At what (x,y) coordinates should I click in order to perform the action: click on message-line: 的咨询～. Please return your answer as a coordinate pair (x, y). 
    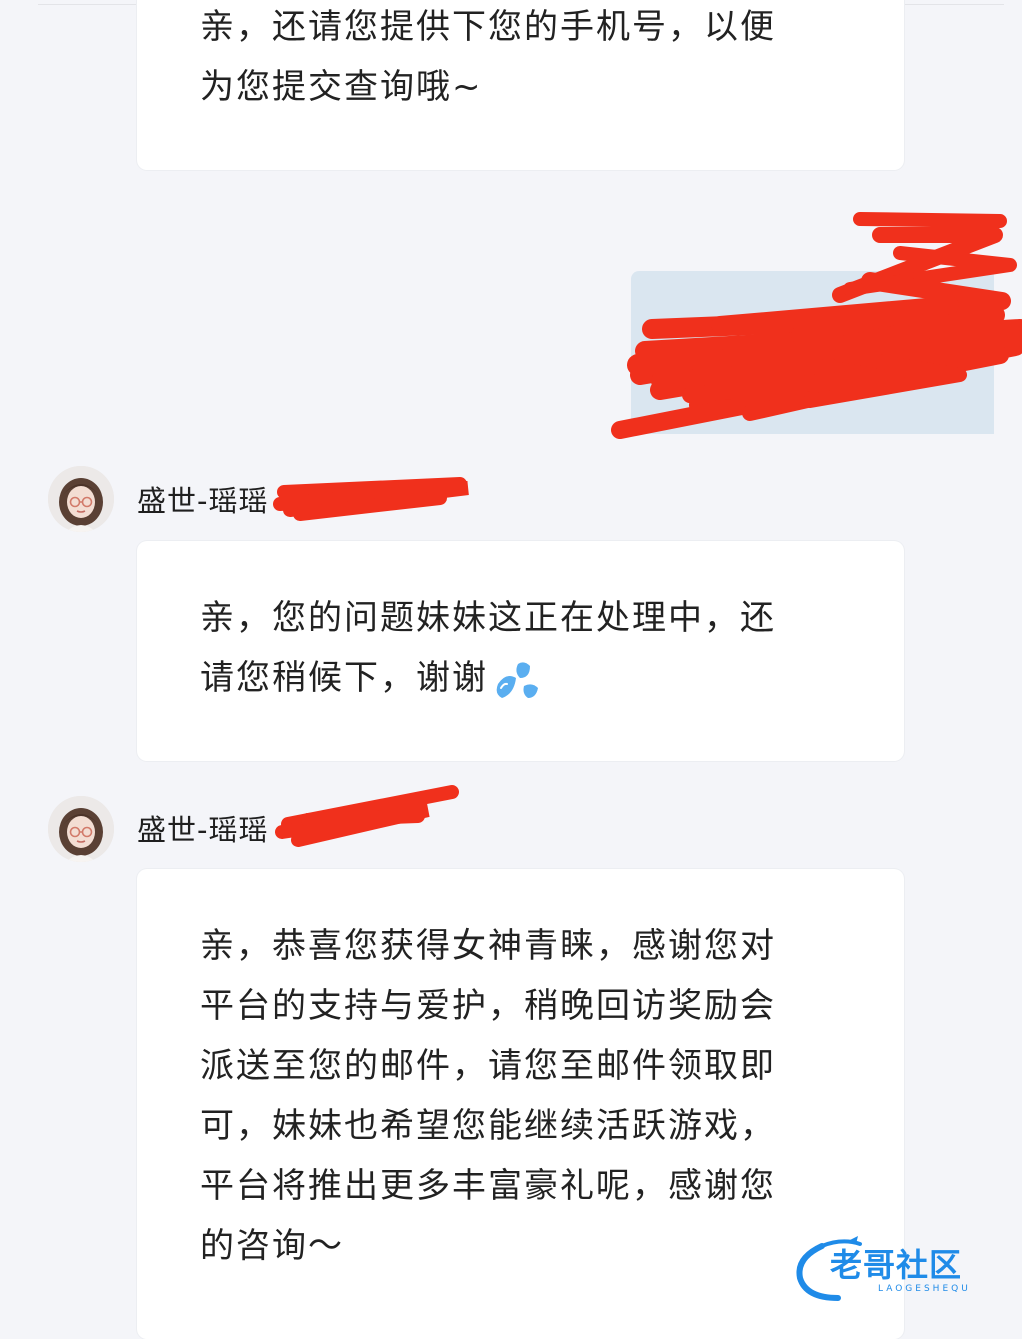
    Looking at the image, I should click on (272, 1246).